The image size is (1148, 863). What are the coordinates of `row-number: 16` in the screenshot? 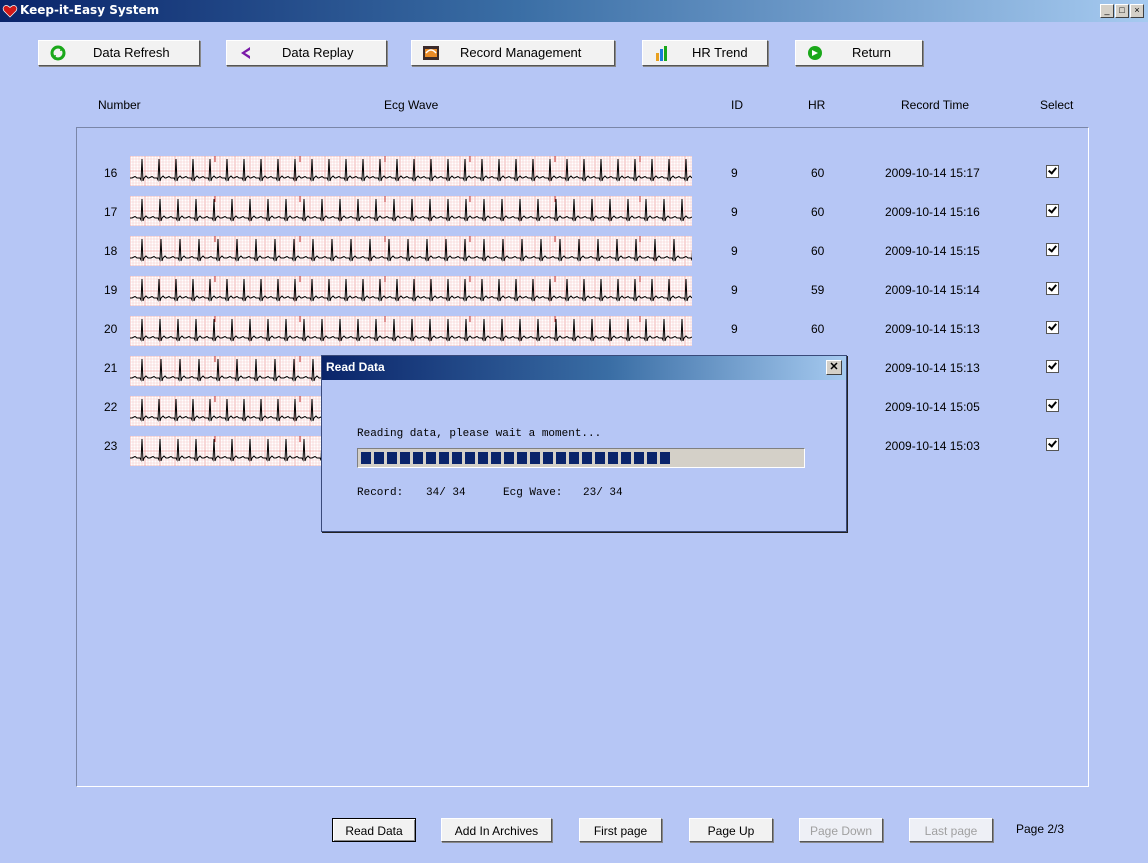 It's located at (111, 173).